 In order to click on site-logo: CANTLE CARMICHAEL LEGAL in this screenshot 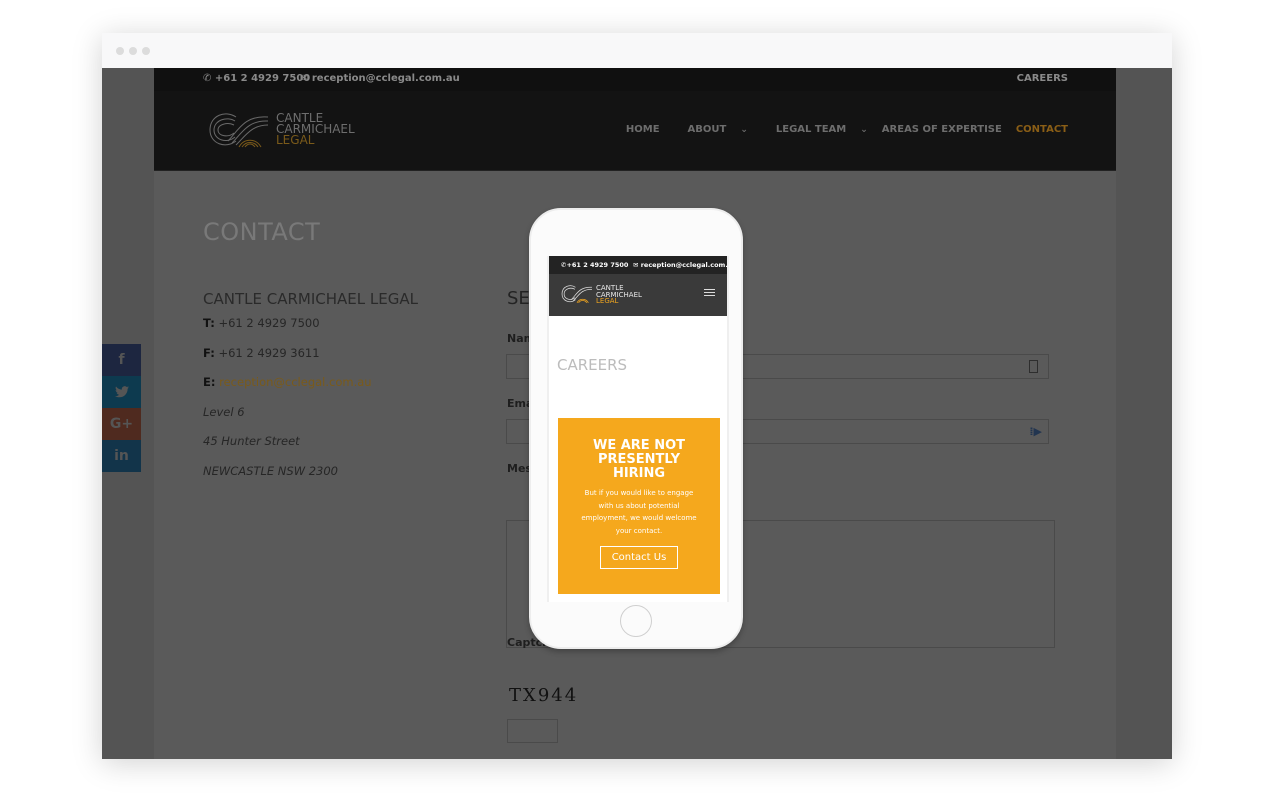, I will do `click(288, 131)`.